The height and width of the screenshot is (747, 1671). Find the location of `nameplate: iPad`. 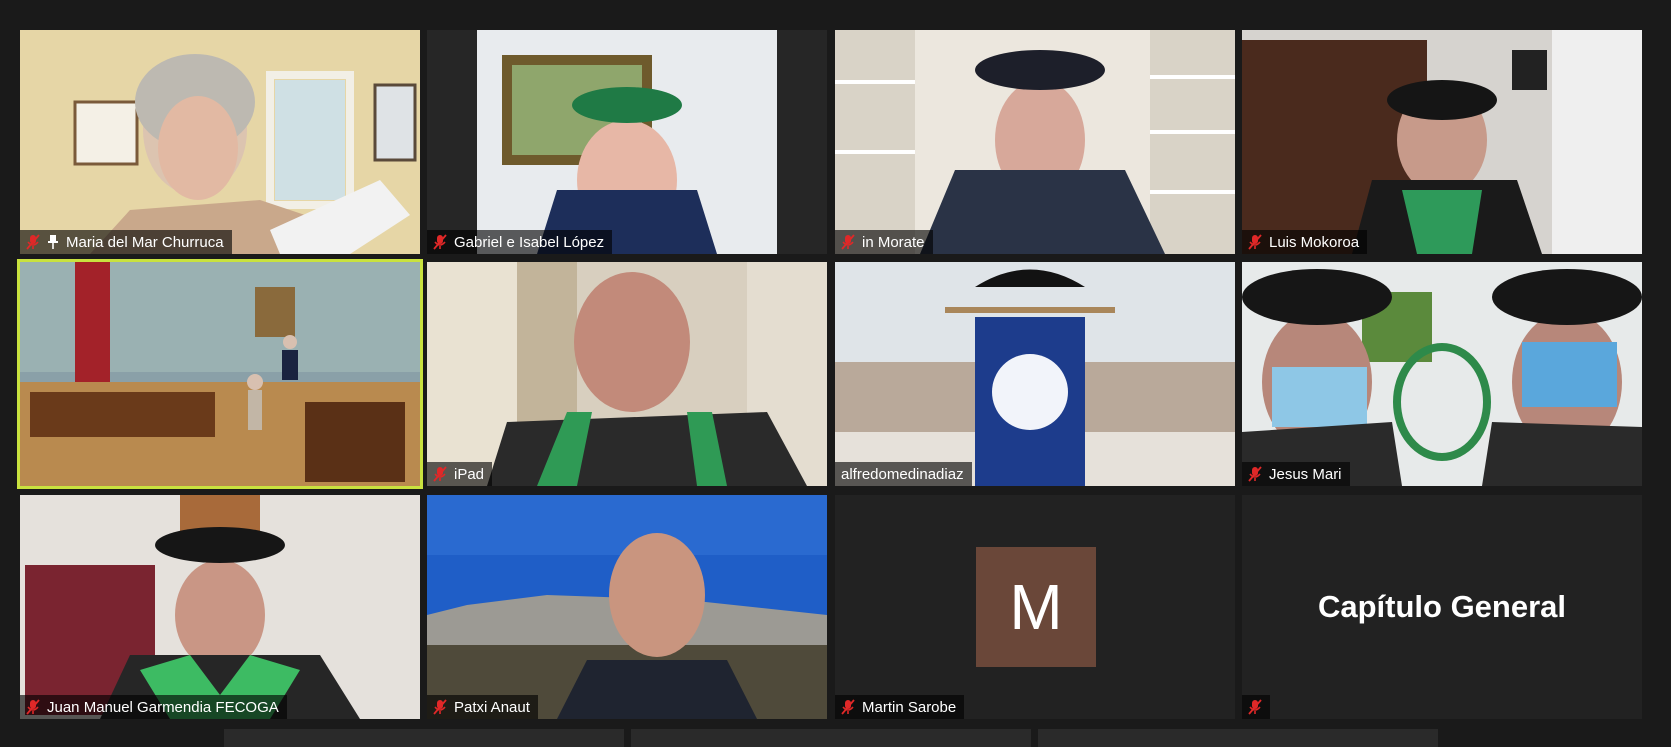

nameplate: iPad is located at coordinates (460, 474).